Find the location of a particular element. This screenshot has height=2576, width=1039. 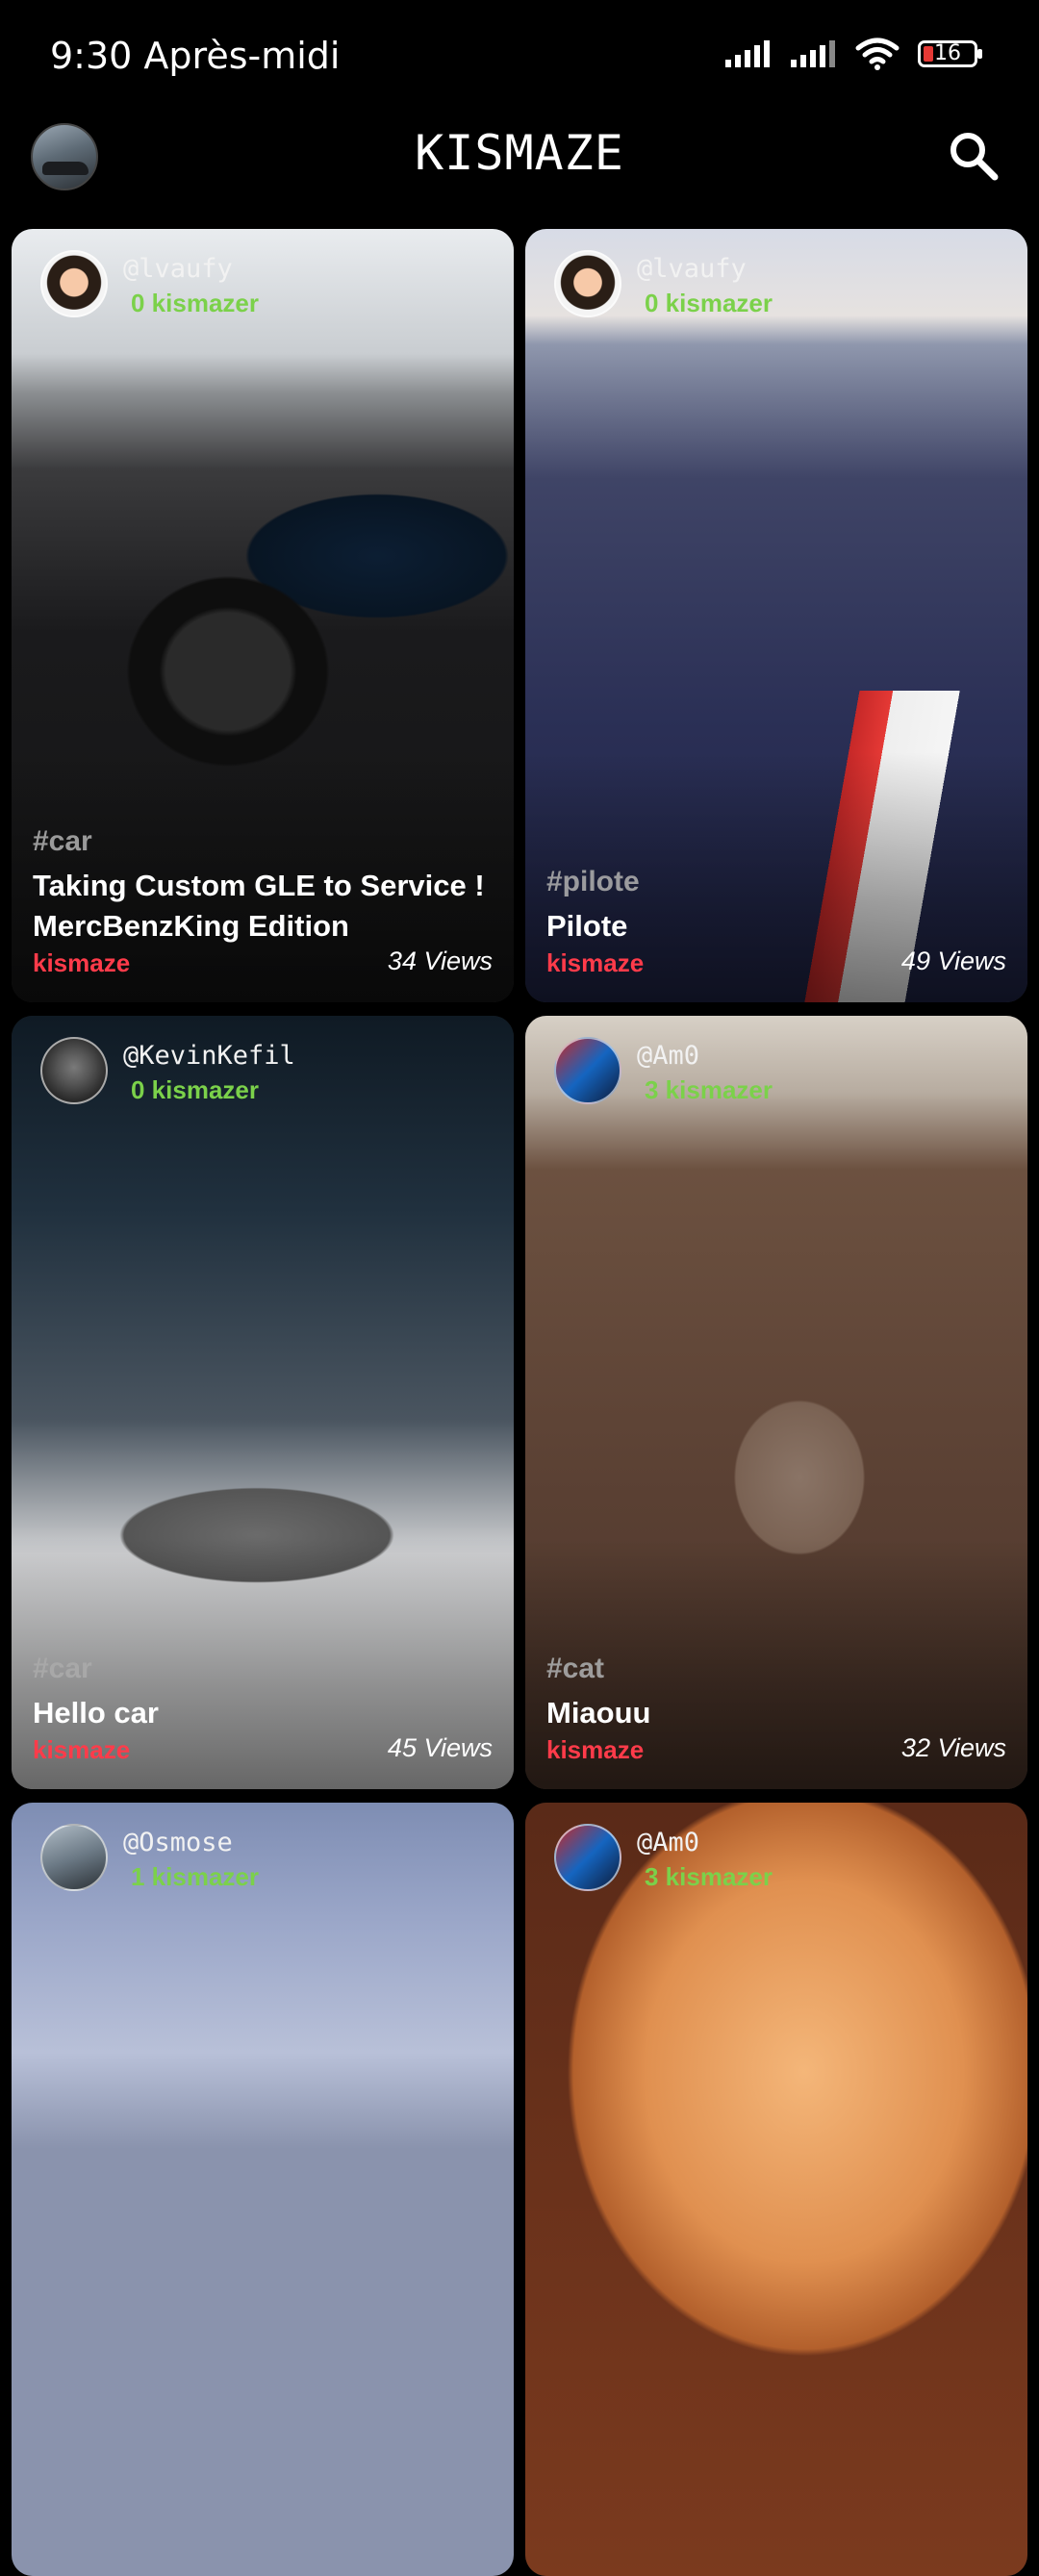

status-time: 9:30 Après-midi is located at coordinates (195, 56).